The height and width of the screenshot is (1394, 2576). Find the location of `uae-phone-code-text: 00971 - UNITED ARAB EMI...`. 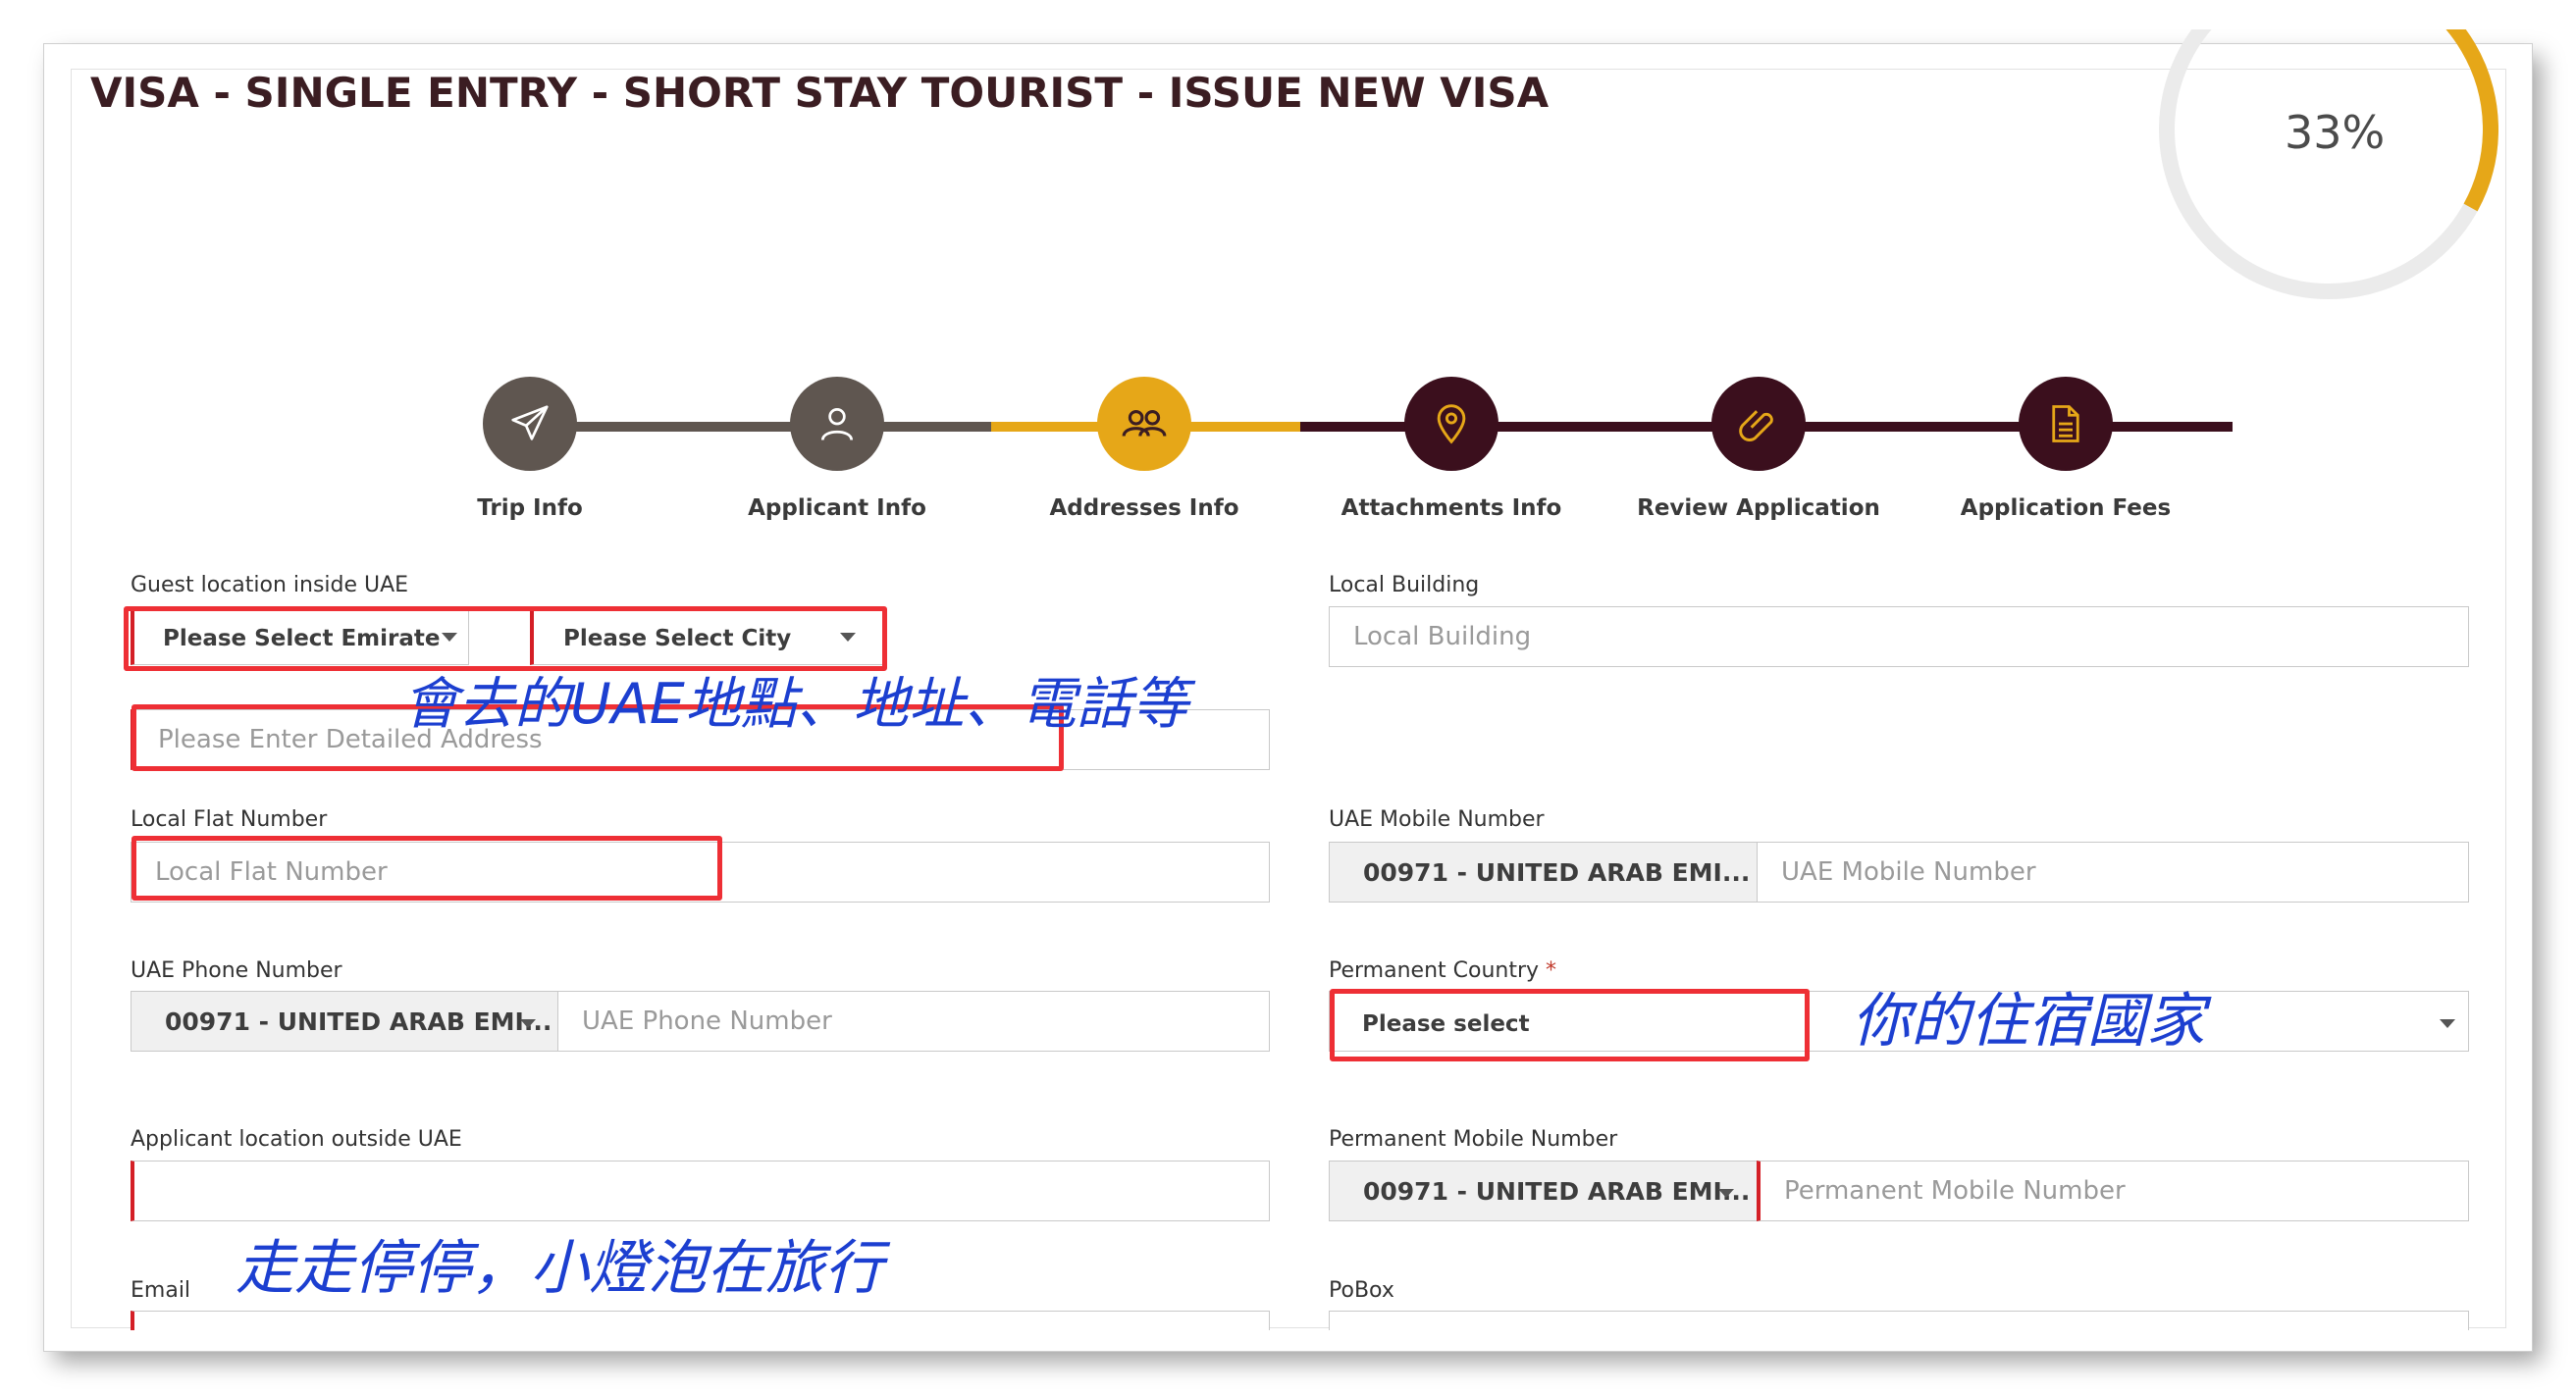

uae-phone-code-text: 00971 - UNITED ARAB EMI... is located at coordinates (358, 1021).